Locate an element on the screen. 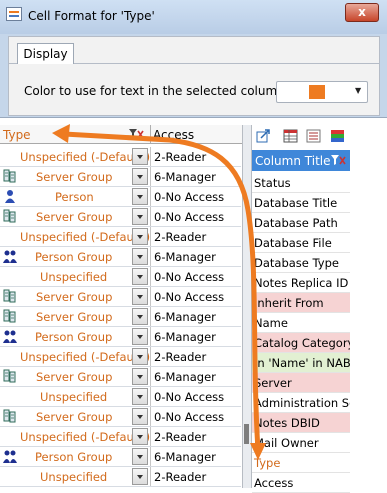 Image resolution: width=387 pixels, height=493 pixels. color-swatch is located at coordinates (317, 92).